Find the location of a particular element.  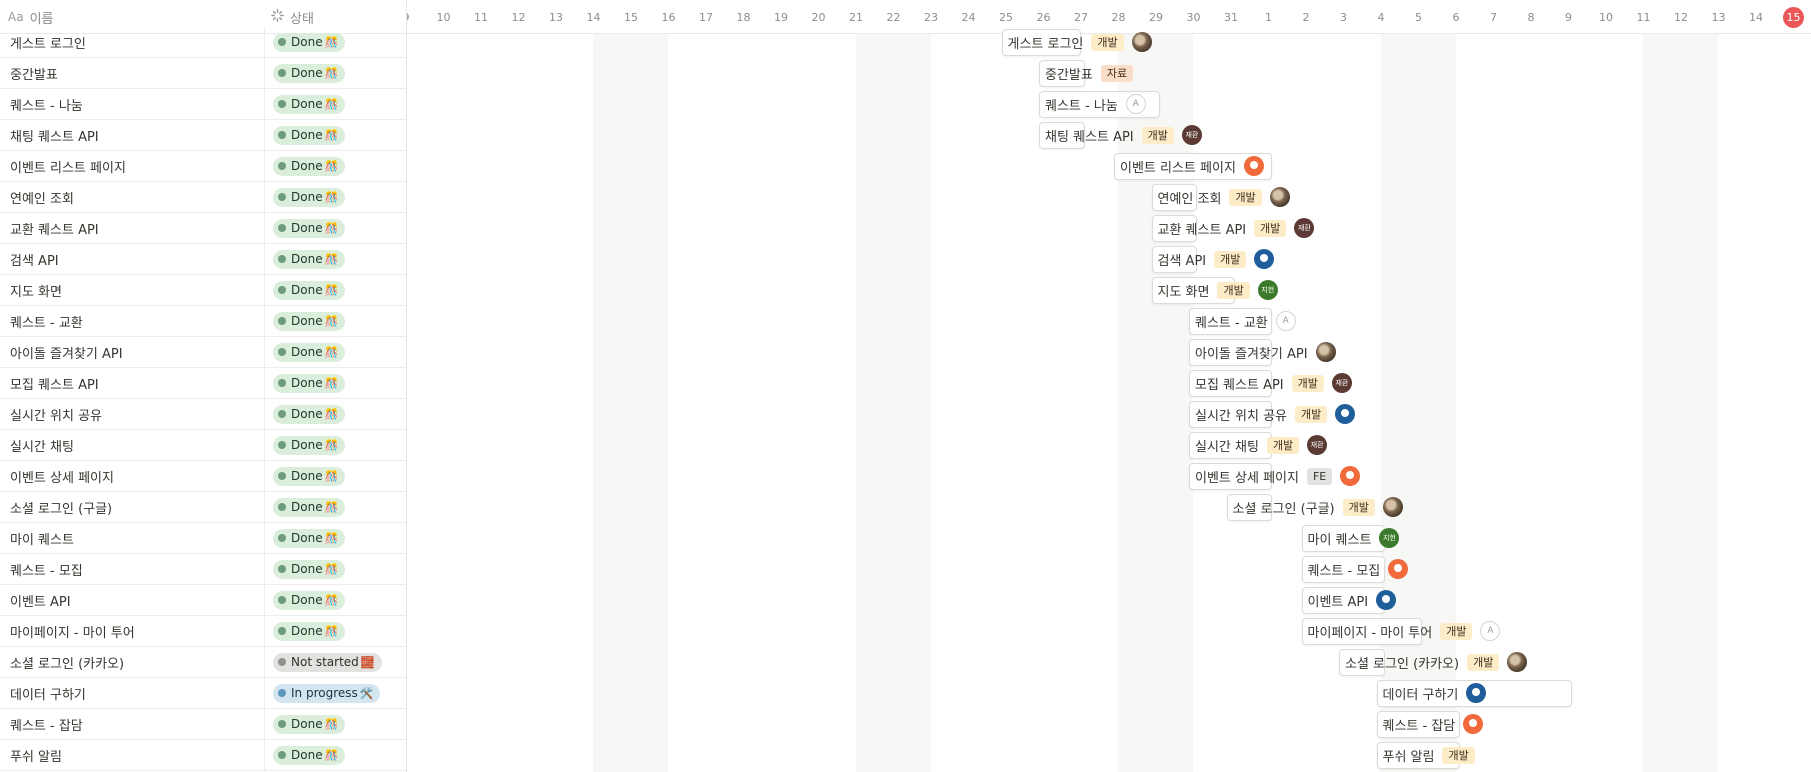

table-row: 퀘스트 - 잡담 Done 🎊 is located at coordinates (203, 724).